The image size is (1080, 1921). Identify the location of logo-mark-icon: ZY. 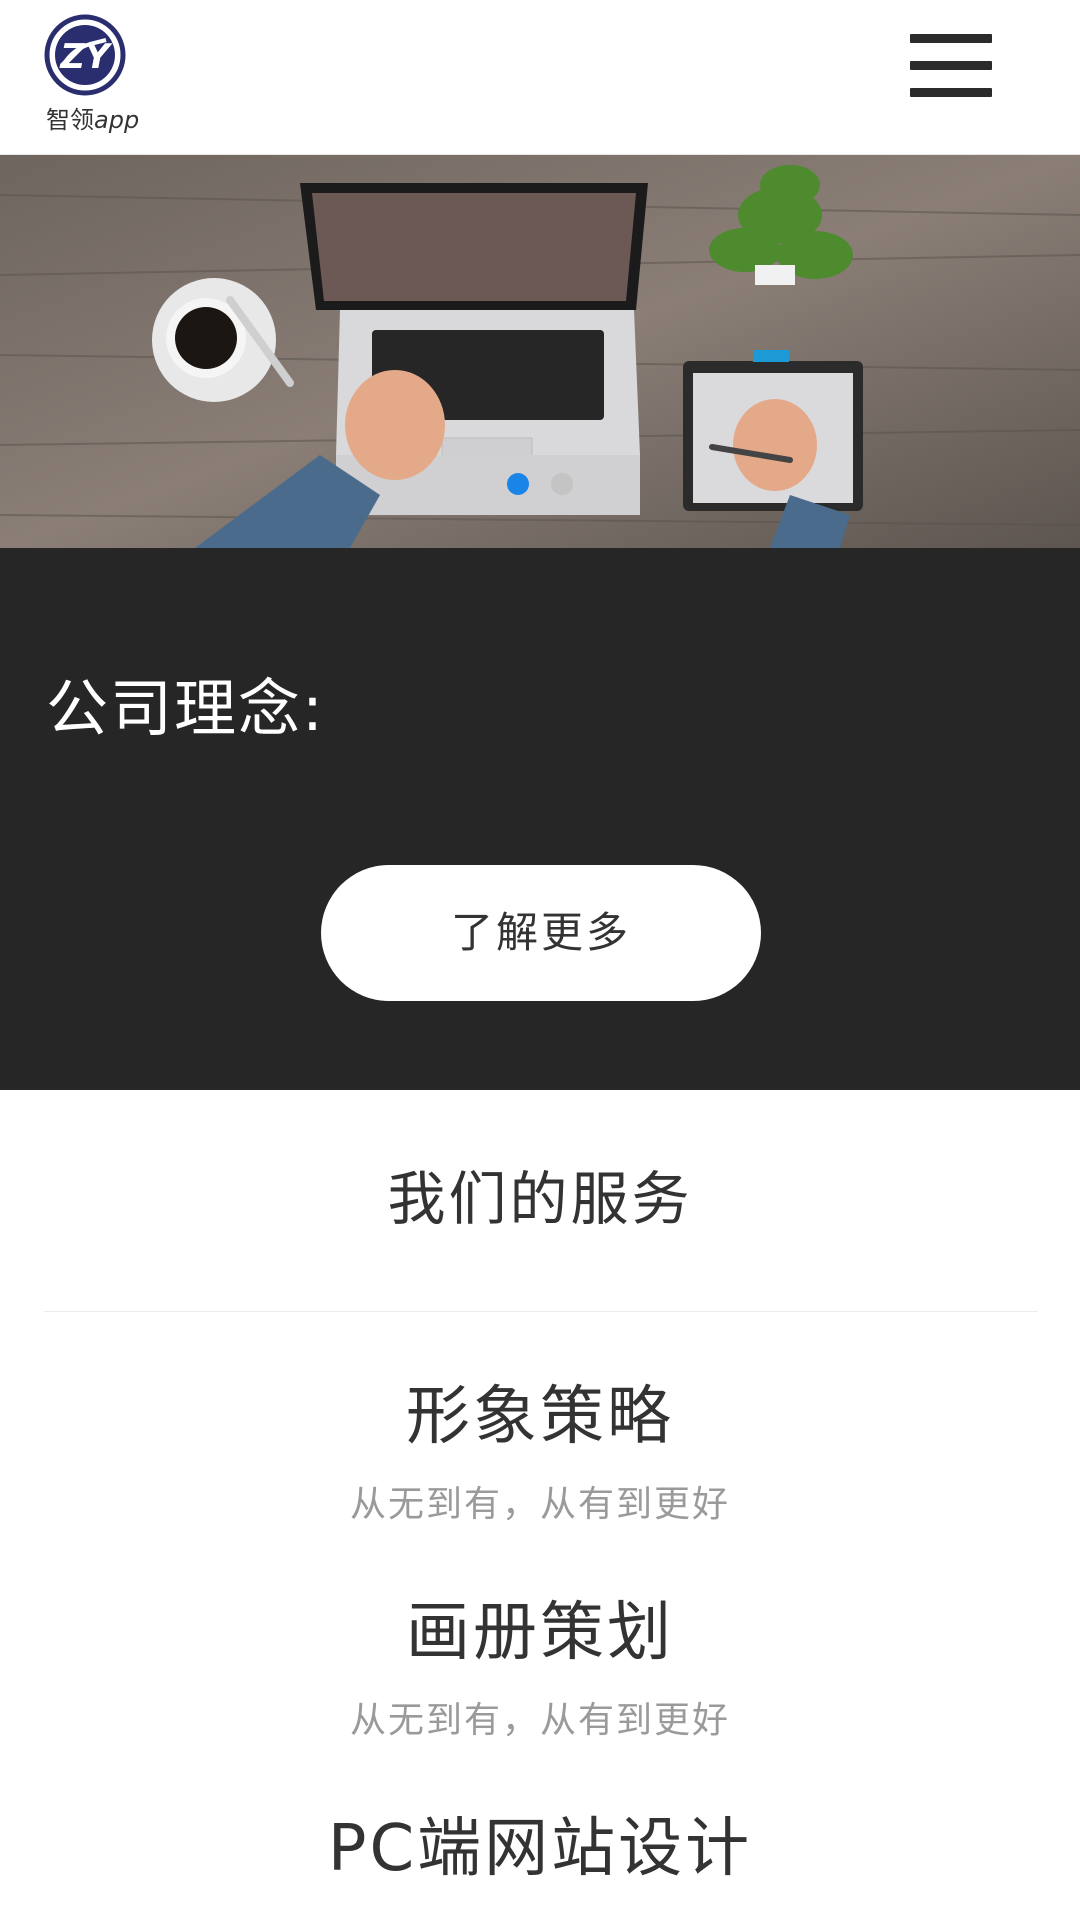
(85, 55).